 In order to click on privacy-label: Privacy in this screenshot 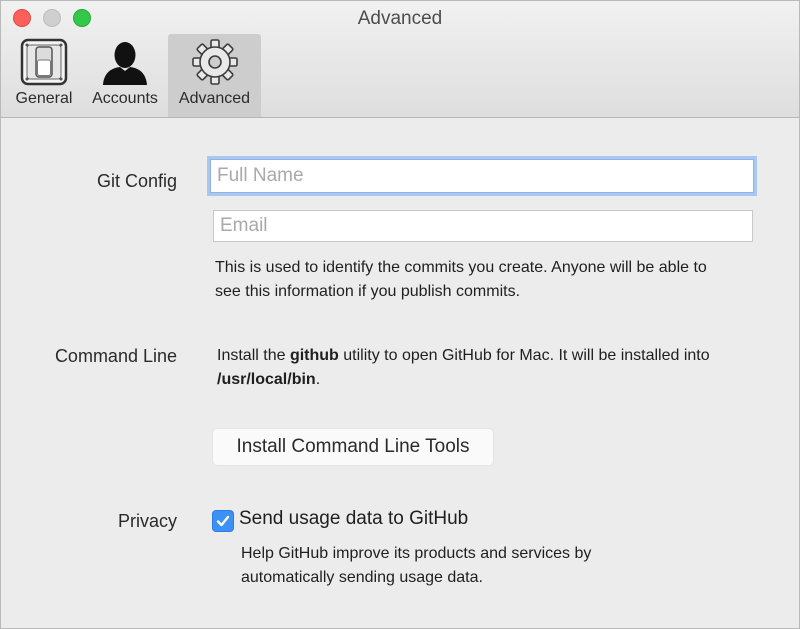, I will do `click(147, 521)`.